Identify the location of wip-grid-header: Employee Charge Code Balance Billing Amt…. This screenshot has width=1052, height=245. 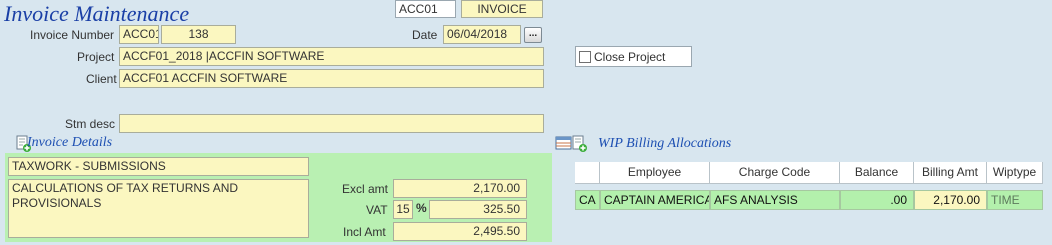
(809, 173).